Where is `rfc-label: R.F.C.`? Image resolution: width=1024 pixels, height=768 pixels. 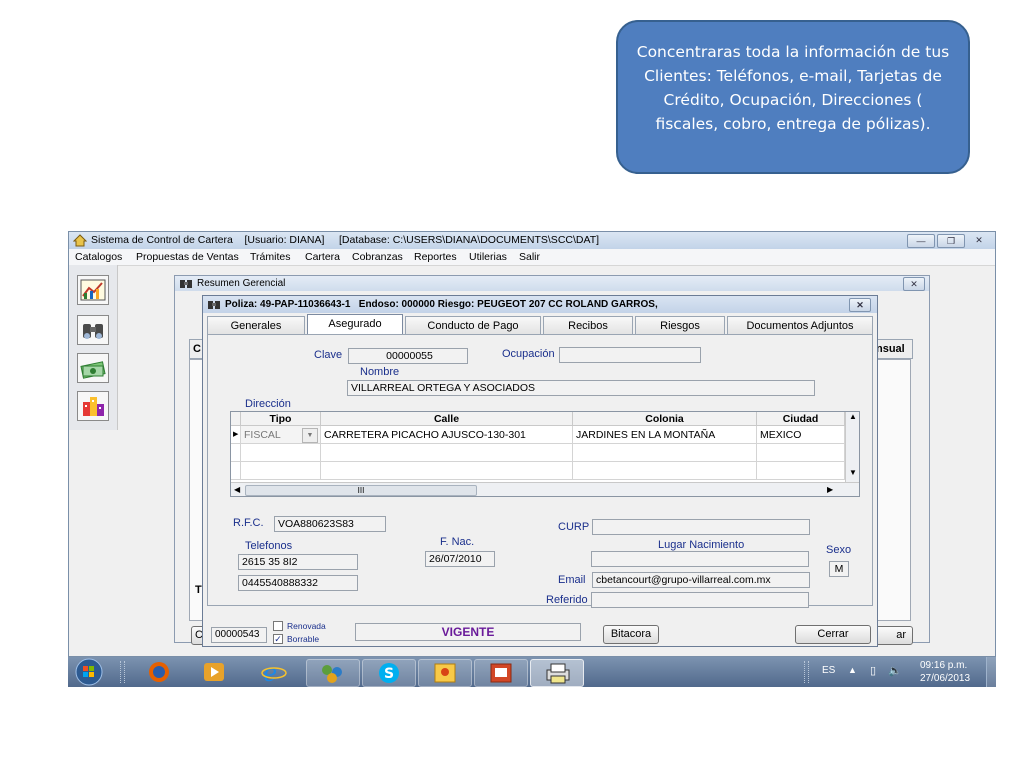
rfc-label: R.F.C. is located at coordinates (248, 523).